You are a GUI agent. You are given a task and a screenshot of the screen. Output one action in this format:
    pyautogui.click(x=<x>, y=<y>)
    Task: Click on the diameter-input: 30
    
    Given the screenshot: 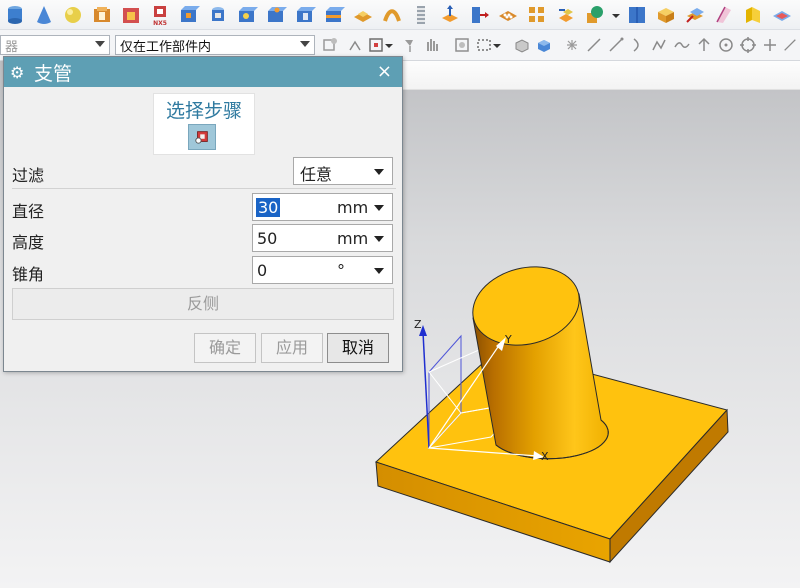 What is the action you would take?
    pyautogui.click(x=268, y=207)
    